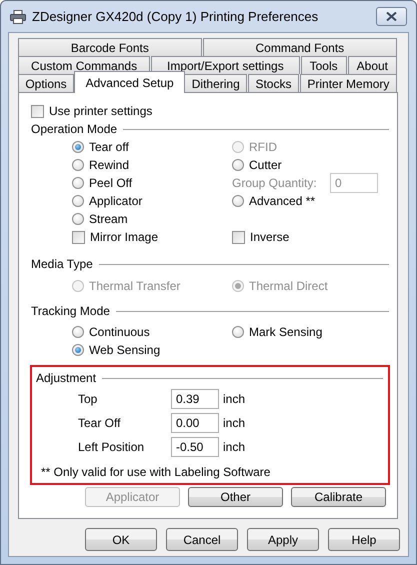  I want to click on radio-label: RFID, so click(263, 147).